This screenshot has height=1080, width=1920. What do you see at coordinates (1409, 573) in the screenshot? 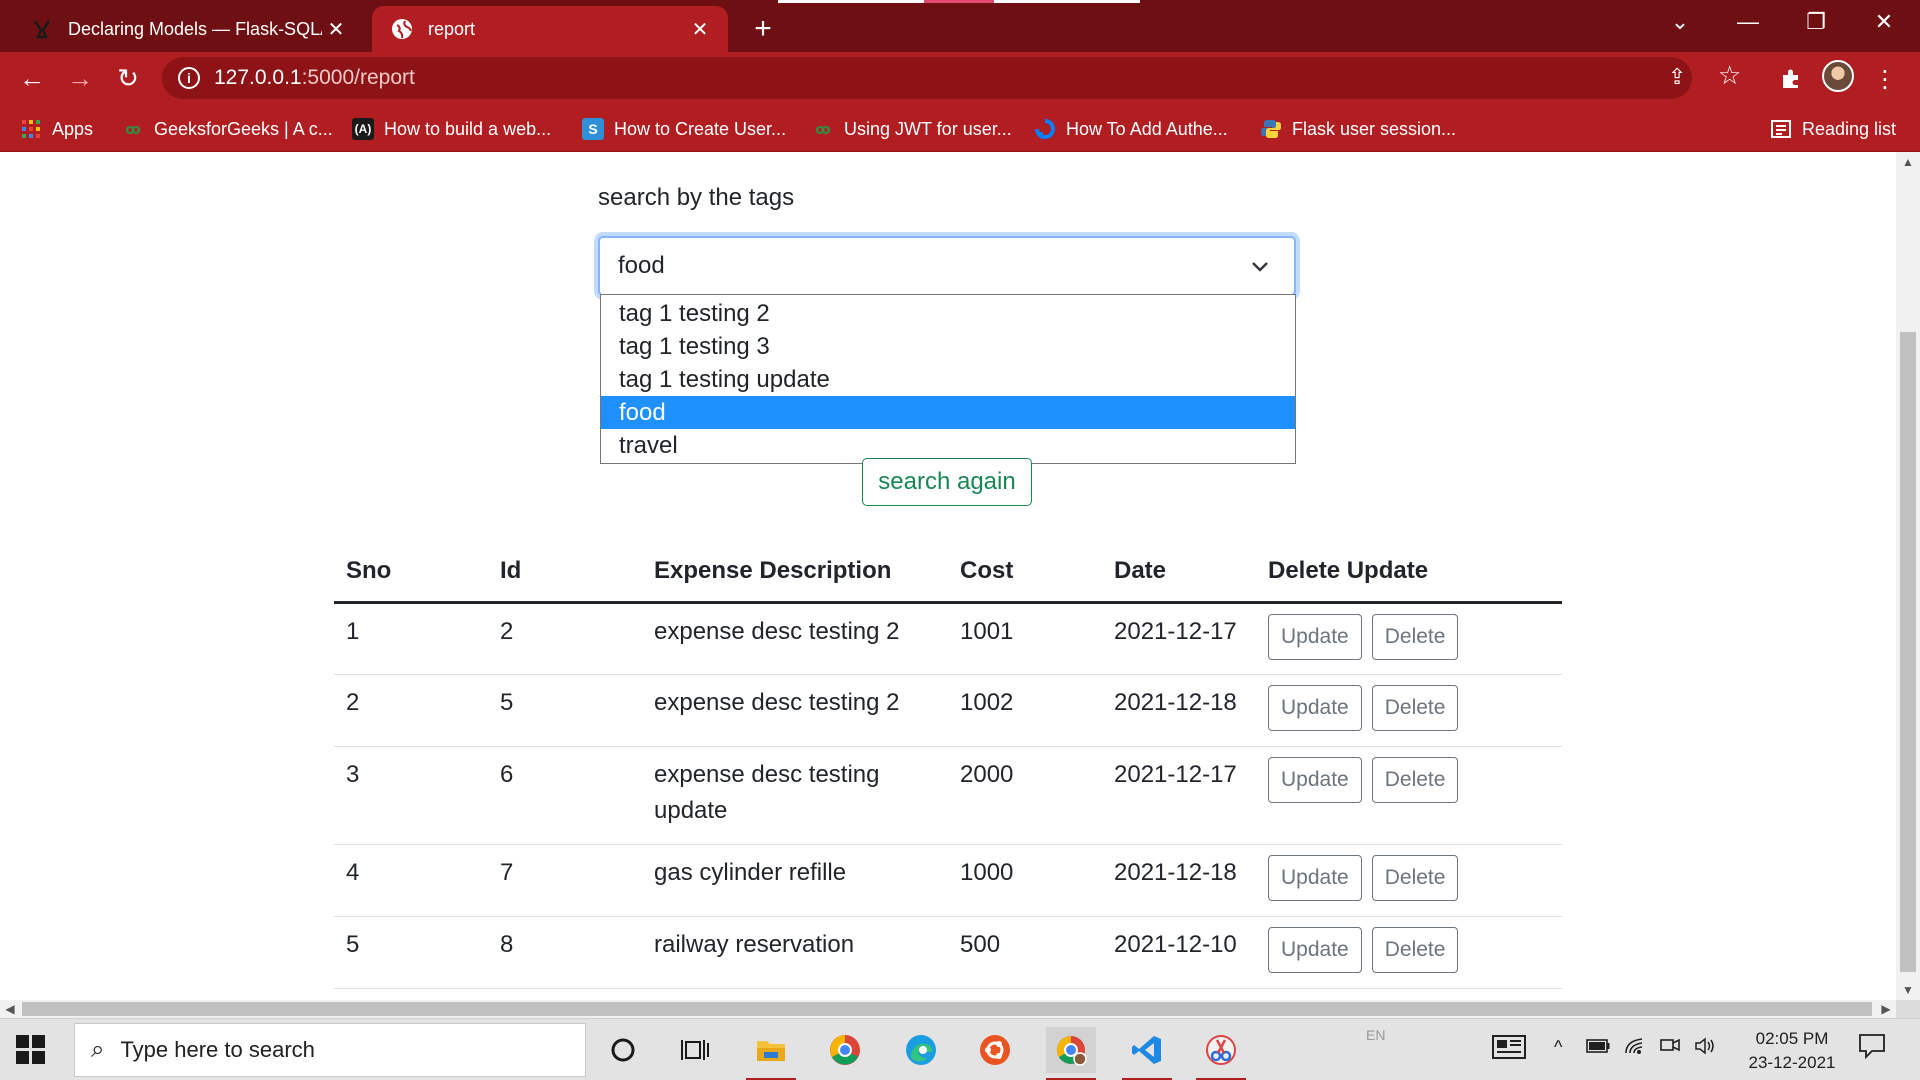
I see `header-actions: Delete Update` at bounding box center [1409, 573].